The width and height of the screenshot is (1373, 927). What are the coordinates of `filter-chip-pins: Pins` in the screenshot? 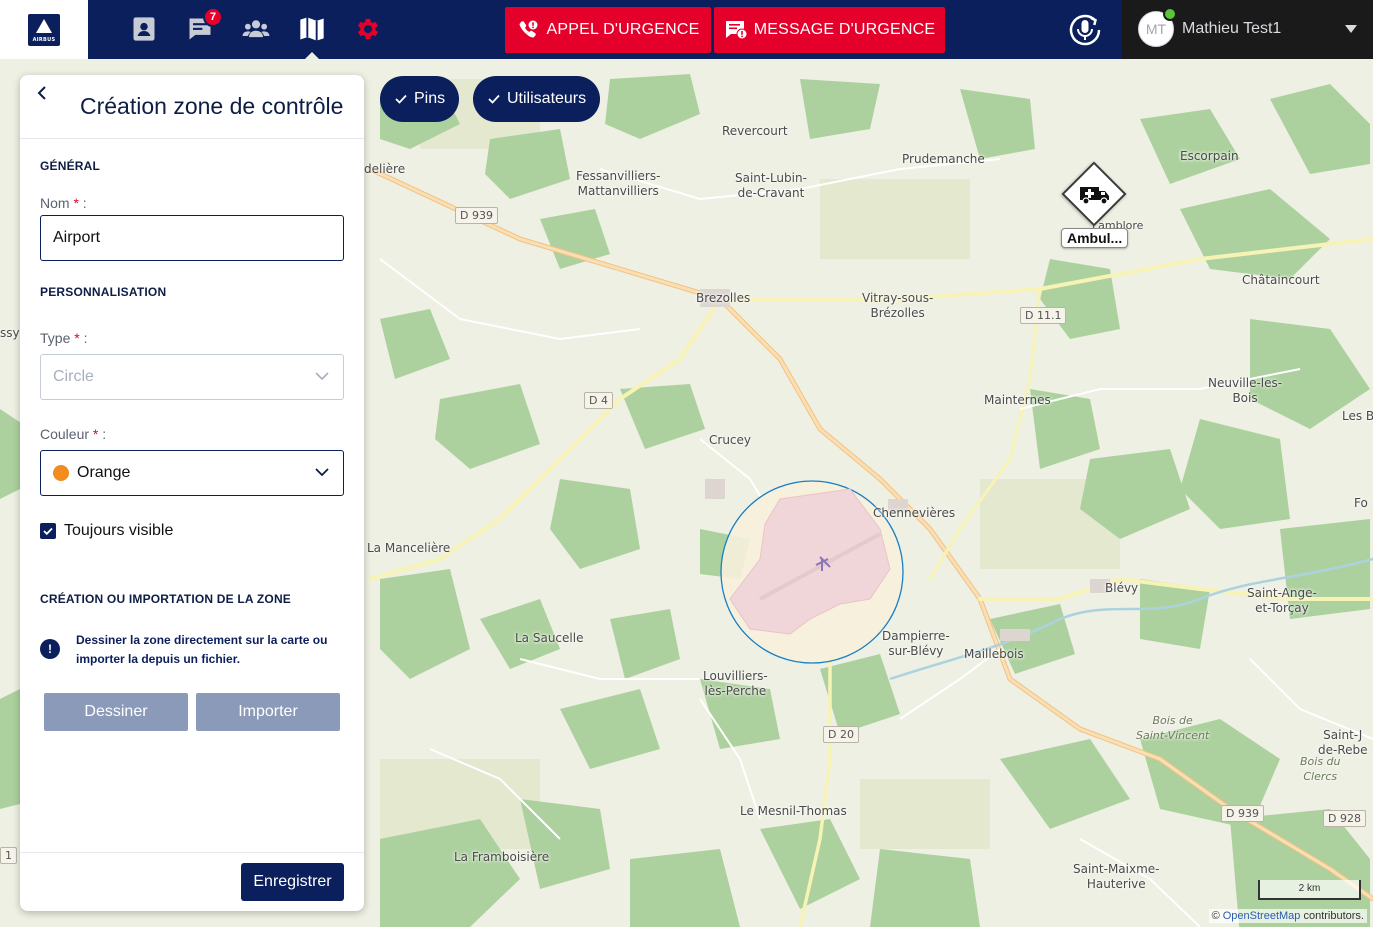 It's located at (420, 99).